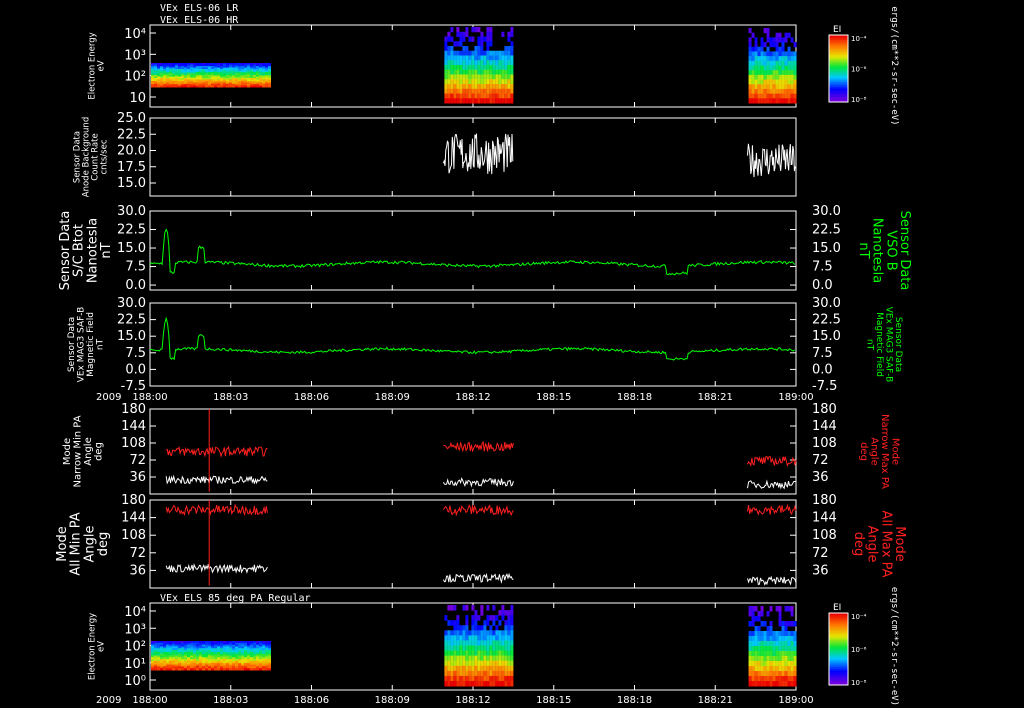 This screenshot has width=1024, height=708. Describe the element at coordinates (863, 250) in the screenshot. I see `panel-2-right-label-line-3: nT` at that location.